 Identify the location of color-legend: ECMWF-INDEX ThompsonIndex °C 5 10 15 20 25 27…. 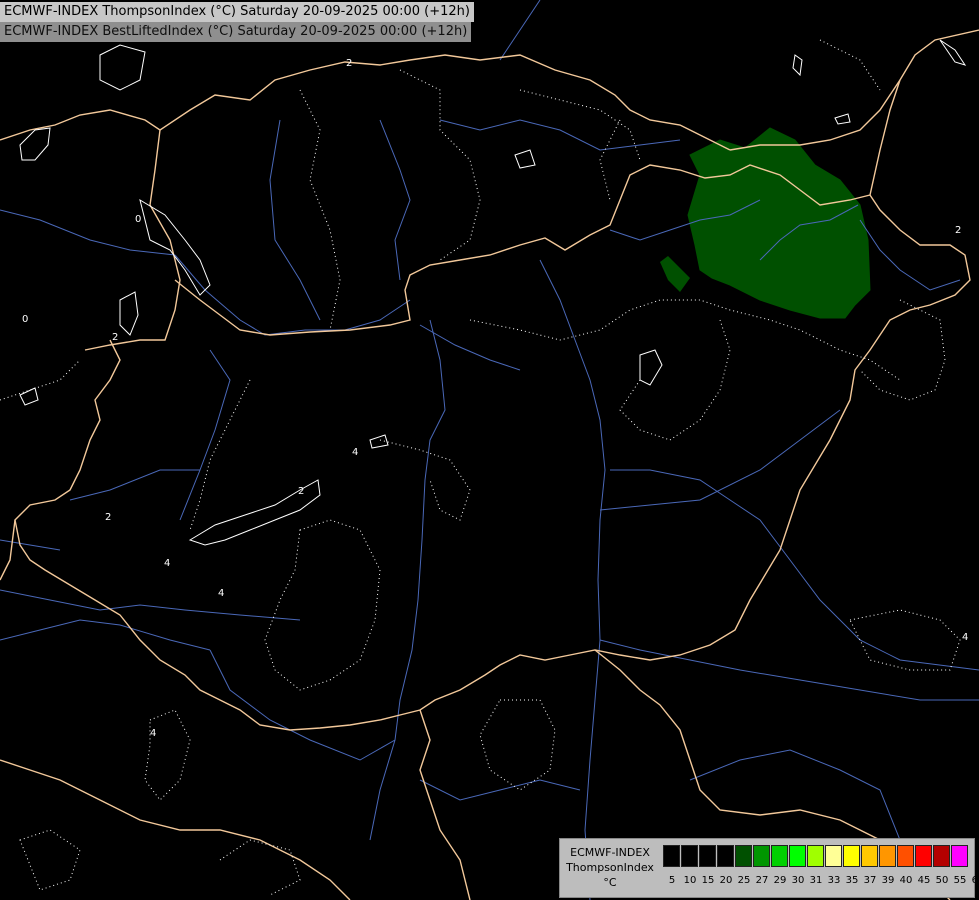
(769, 868).